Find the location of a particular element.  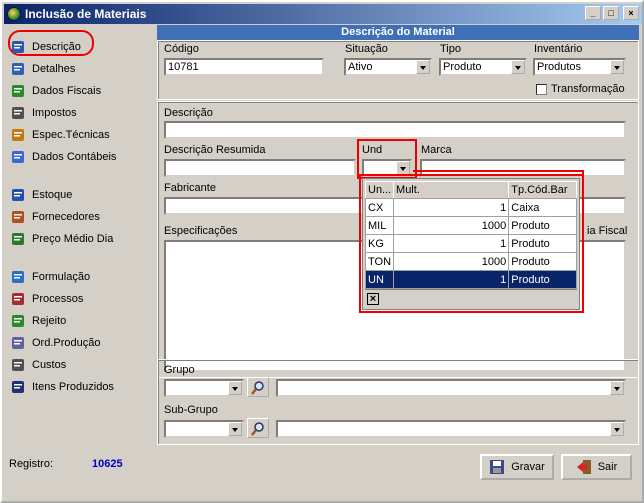

subgrupo-label: Sub-Grupo is located at coordinates (191, 410).